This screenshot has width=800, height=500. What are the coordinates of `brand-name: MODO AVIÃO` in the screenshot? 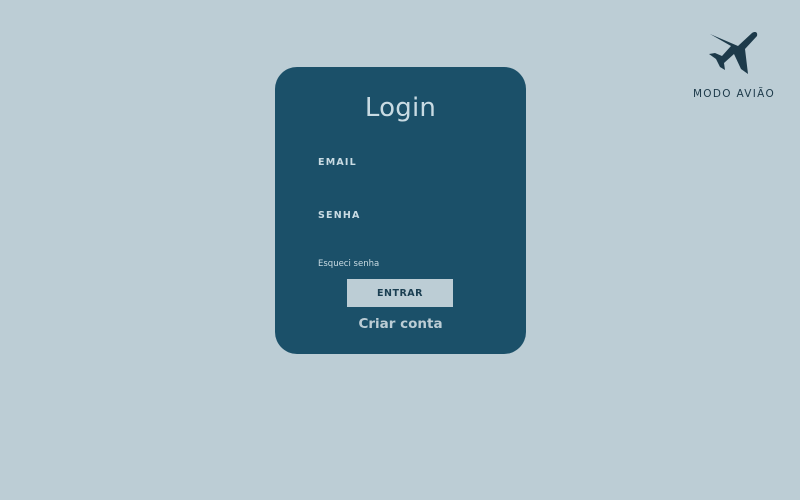 It's located at (734, 94).